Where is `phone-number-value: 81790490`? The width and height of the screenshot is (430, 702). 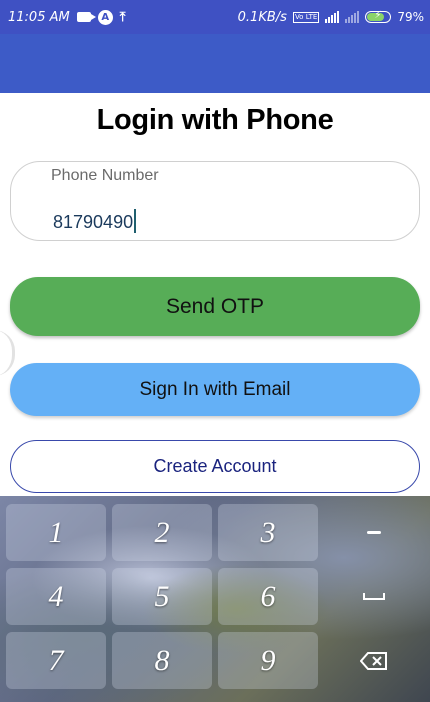 phone-number-value: 81790490 is located at coordinates (95, 221).